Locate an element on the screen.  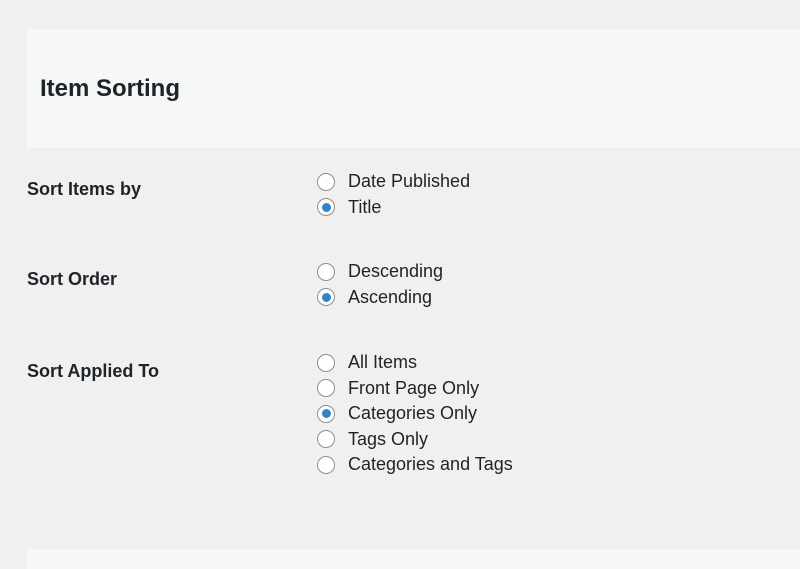
setting-label: Sort Applied To is located at coordinates (93, 371).